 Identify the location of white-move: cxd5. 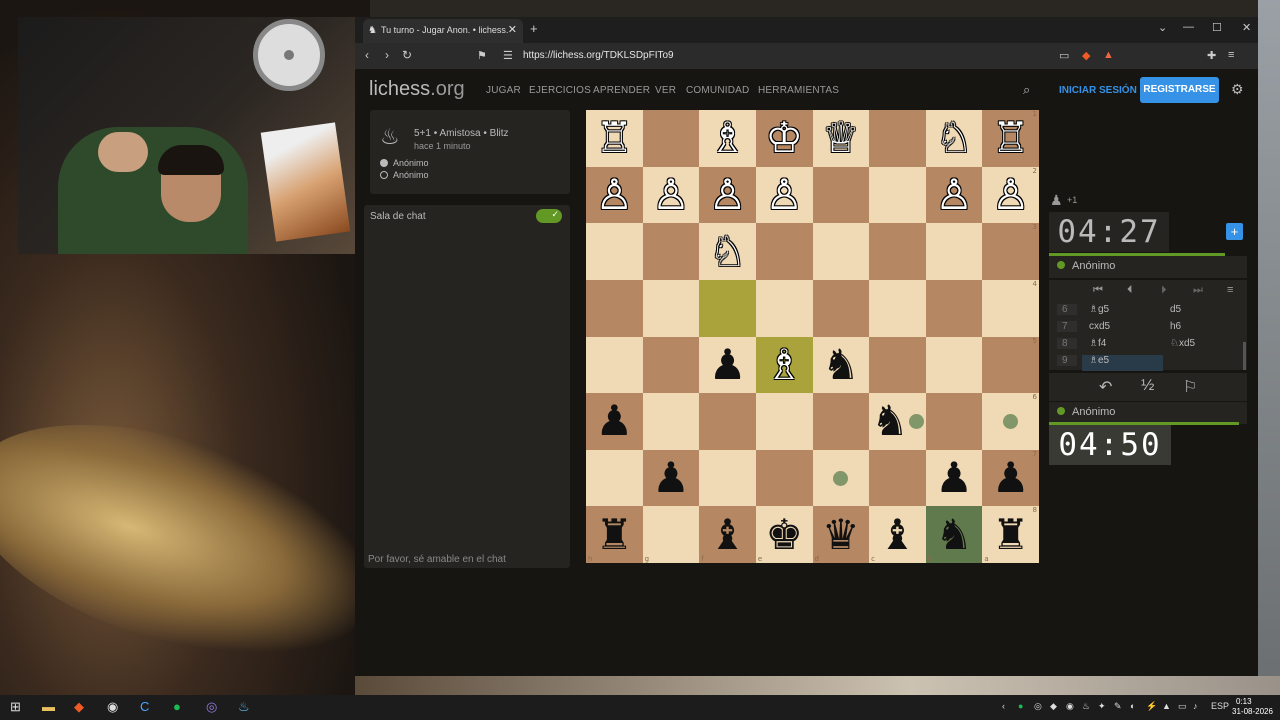
(1099, 326).